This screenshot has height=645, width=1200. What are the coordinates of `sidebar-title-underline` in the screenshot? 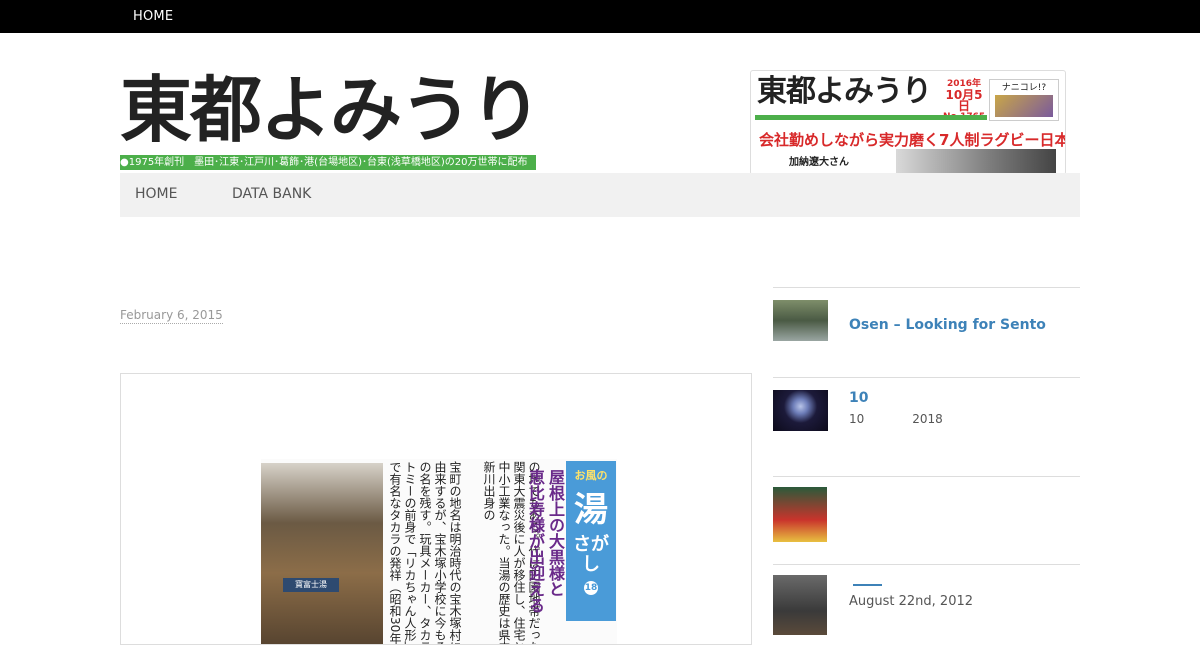 It's located at (867, 585).